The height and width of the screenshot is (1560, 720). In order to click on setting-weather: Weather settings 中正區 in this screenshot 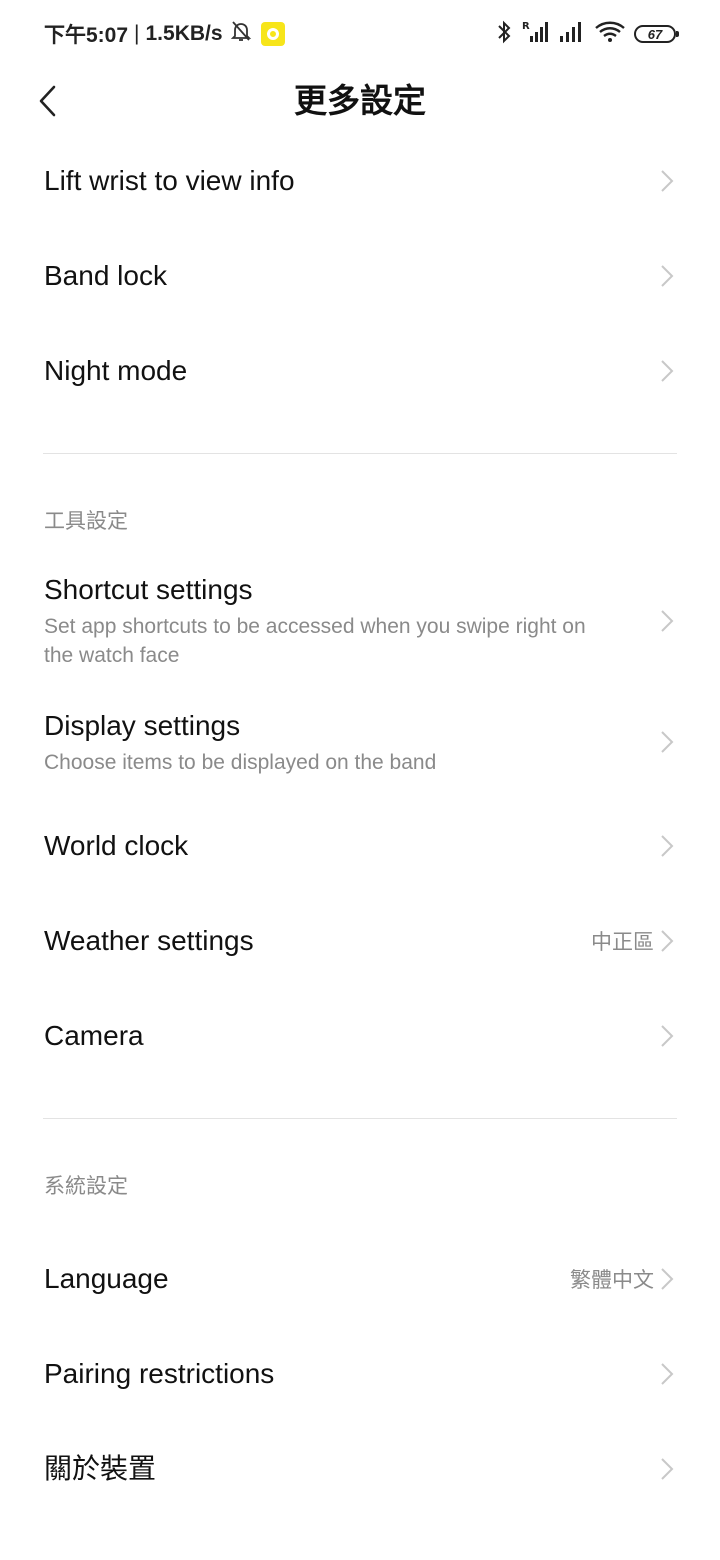, I will do `click(360, 940)`.